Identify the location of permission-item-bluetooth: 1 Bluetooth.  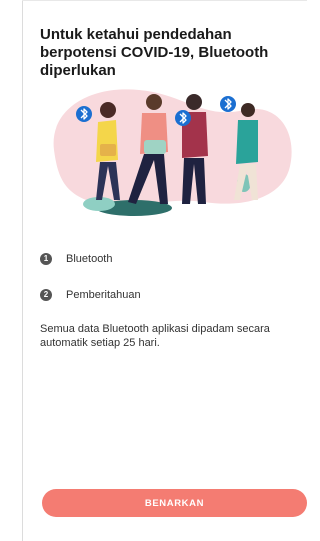
(171, 259).